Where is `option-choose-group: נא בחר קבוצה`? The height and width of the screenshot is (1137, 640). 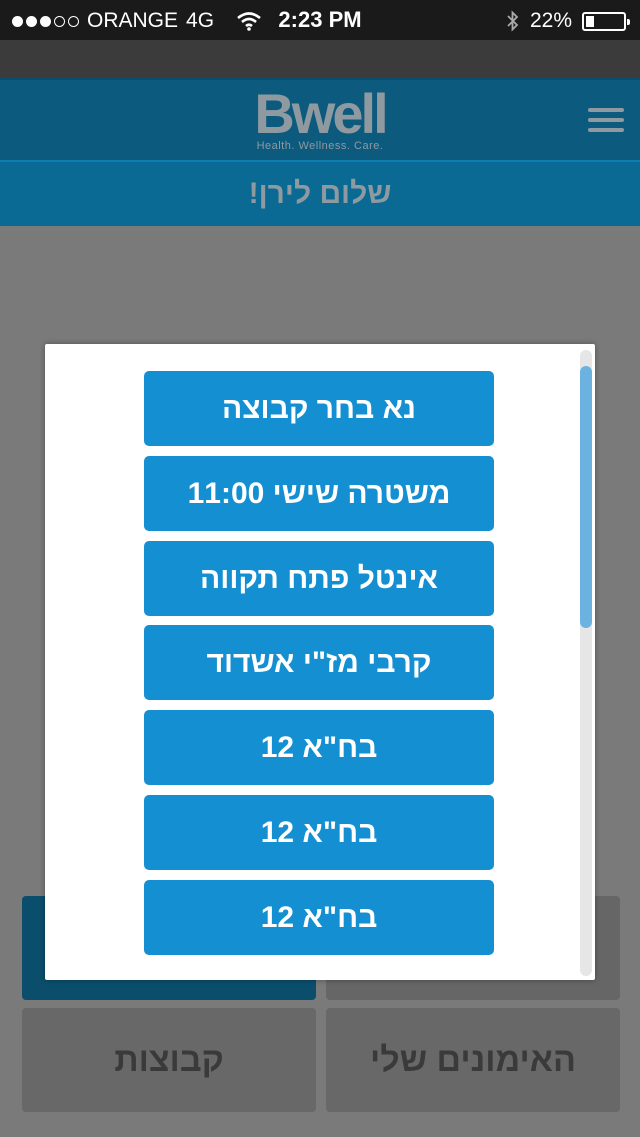
option-choose-group: נא בחר קבוצה is located at coordinates (319, 408).